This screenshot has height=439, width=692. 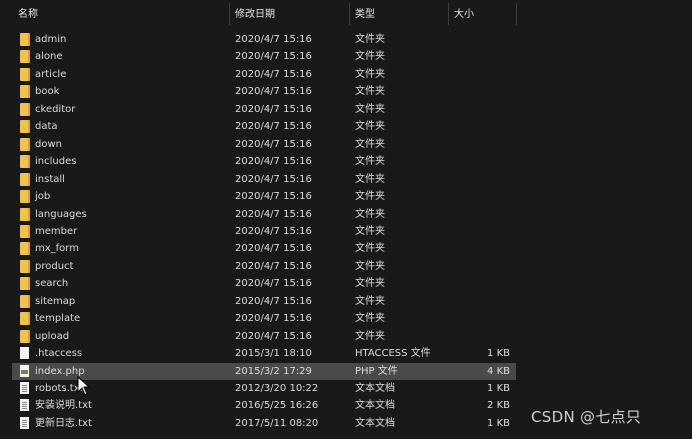 I want to click on mouse-cursor-icon, so click(x=84, y=386).